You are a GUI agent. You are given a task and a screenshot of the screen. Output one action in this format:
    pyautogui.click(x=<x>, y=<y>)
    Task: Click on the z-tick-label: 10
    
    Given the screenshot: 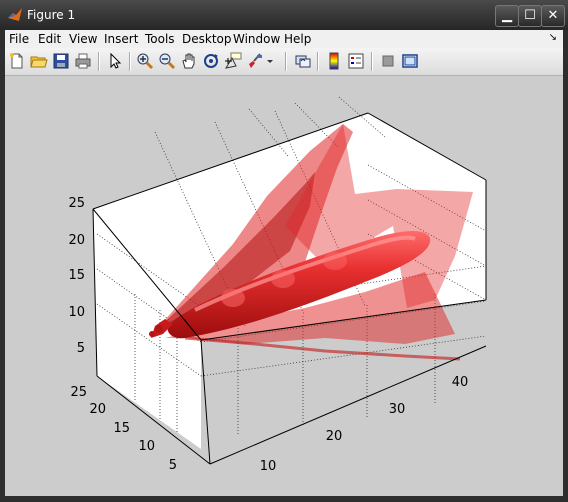 What is the action you would take?
    pyautogui.click(x=76, y=312)
    